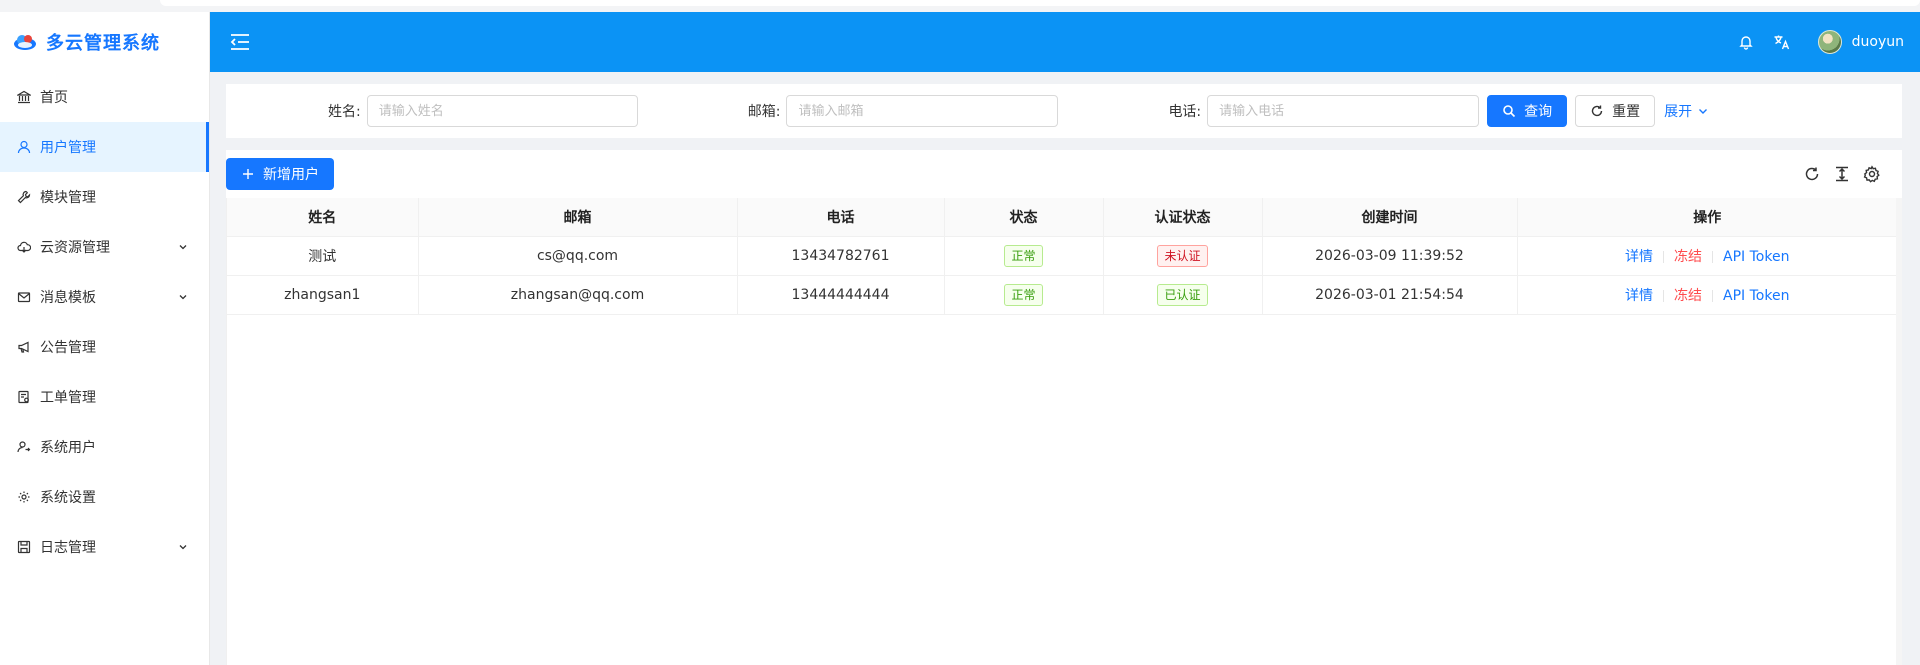 Image resolution: width=1920 pixels, height=665 pixels. I want to click on sidebar-item-label: 工单管理, so click(68, 398).